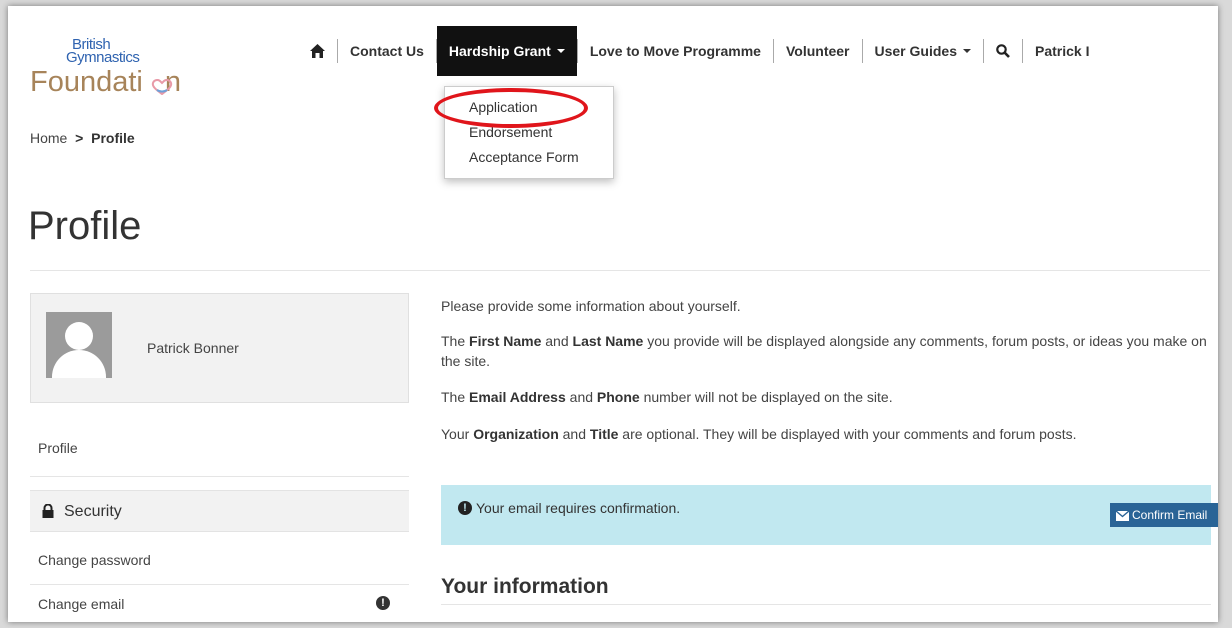 This screenshot has width=1232, height=628. I want to click on search-icon, so click(1003, 51).